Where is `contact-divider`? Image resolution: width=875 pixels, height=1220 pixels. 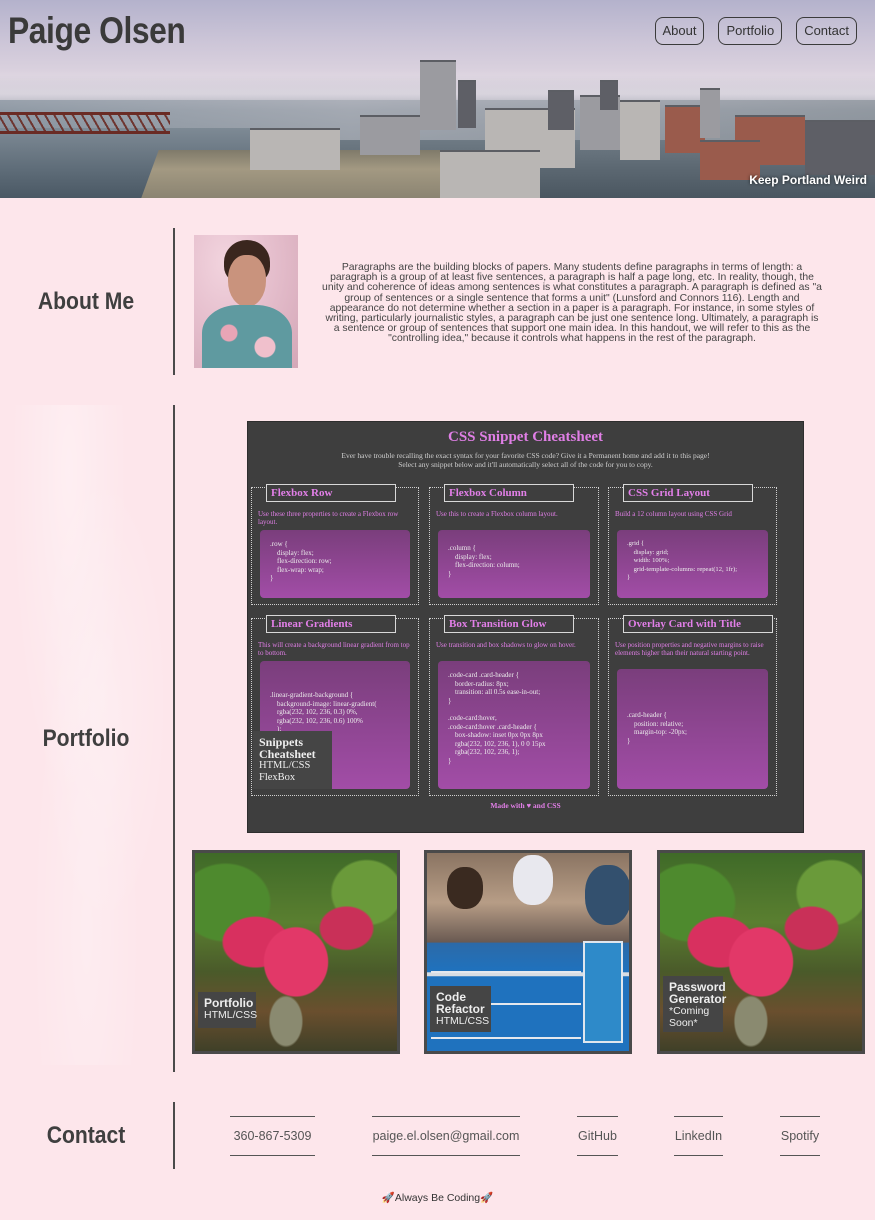 contact-divider is located at coordinates (174, 1135).